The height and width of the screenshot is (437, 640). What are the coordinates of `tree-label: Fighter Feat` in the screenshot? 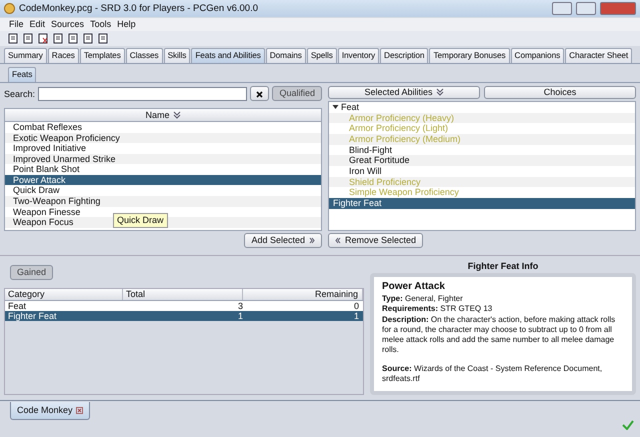 It's located at (357, 203).